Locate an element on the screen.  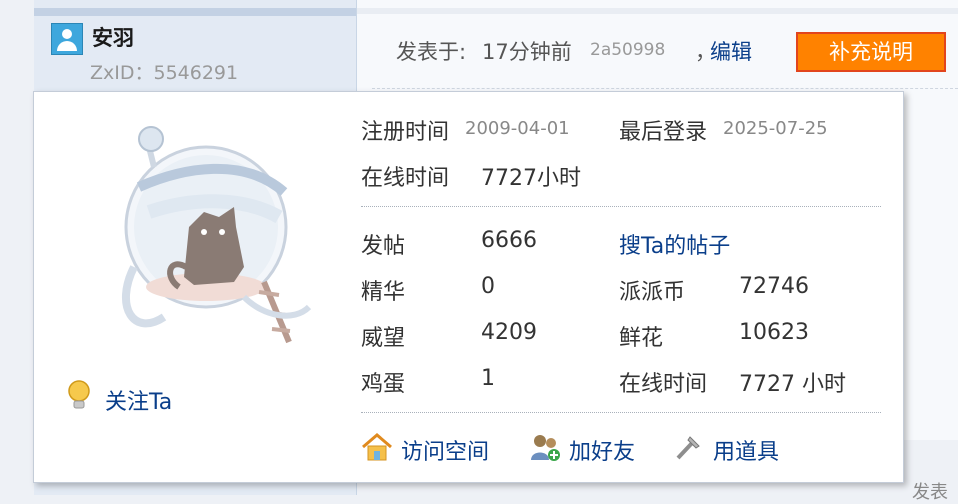
author-name: 安羽 is located at coordinates (113, 37).